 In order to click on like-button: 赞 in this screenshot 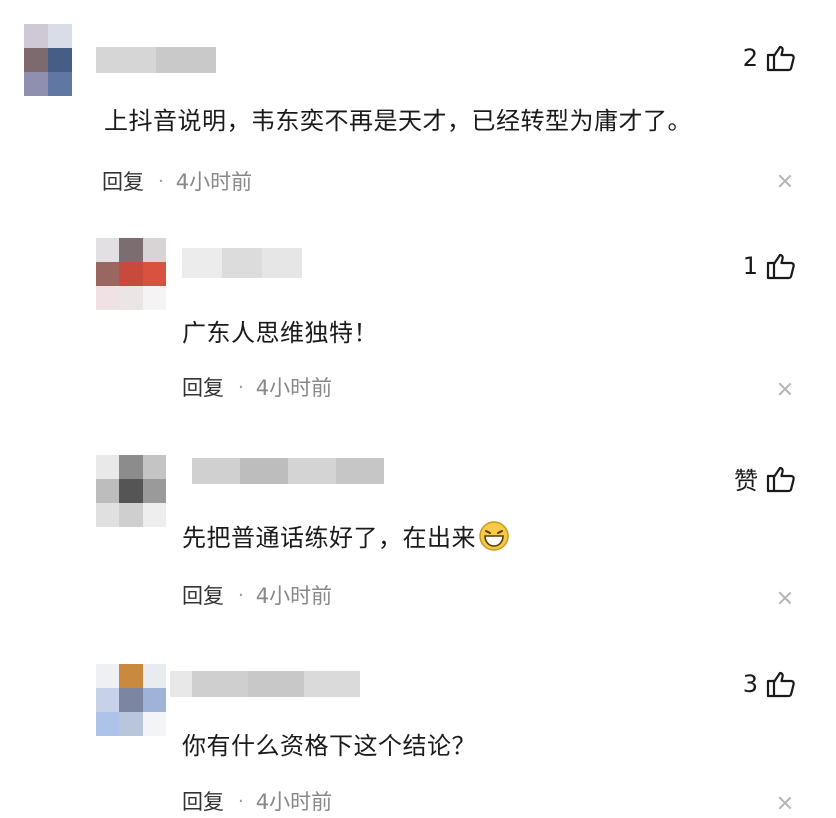, I will do `click(765, 478)`.